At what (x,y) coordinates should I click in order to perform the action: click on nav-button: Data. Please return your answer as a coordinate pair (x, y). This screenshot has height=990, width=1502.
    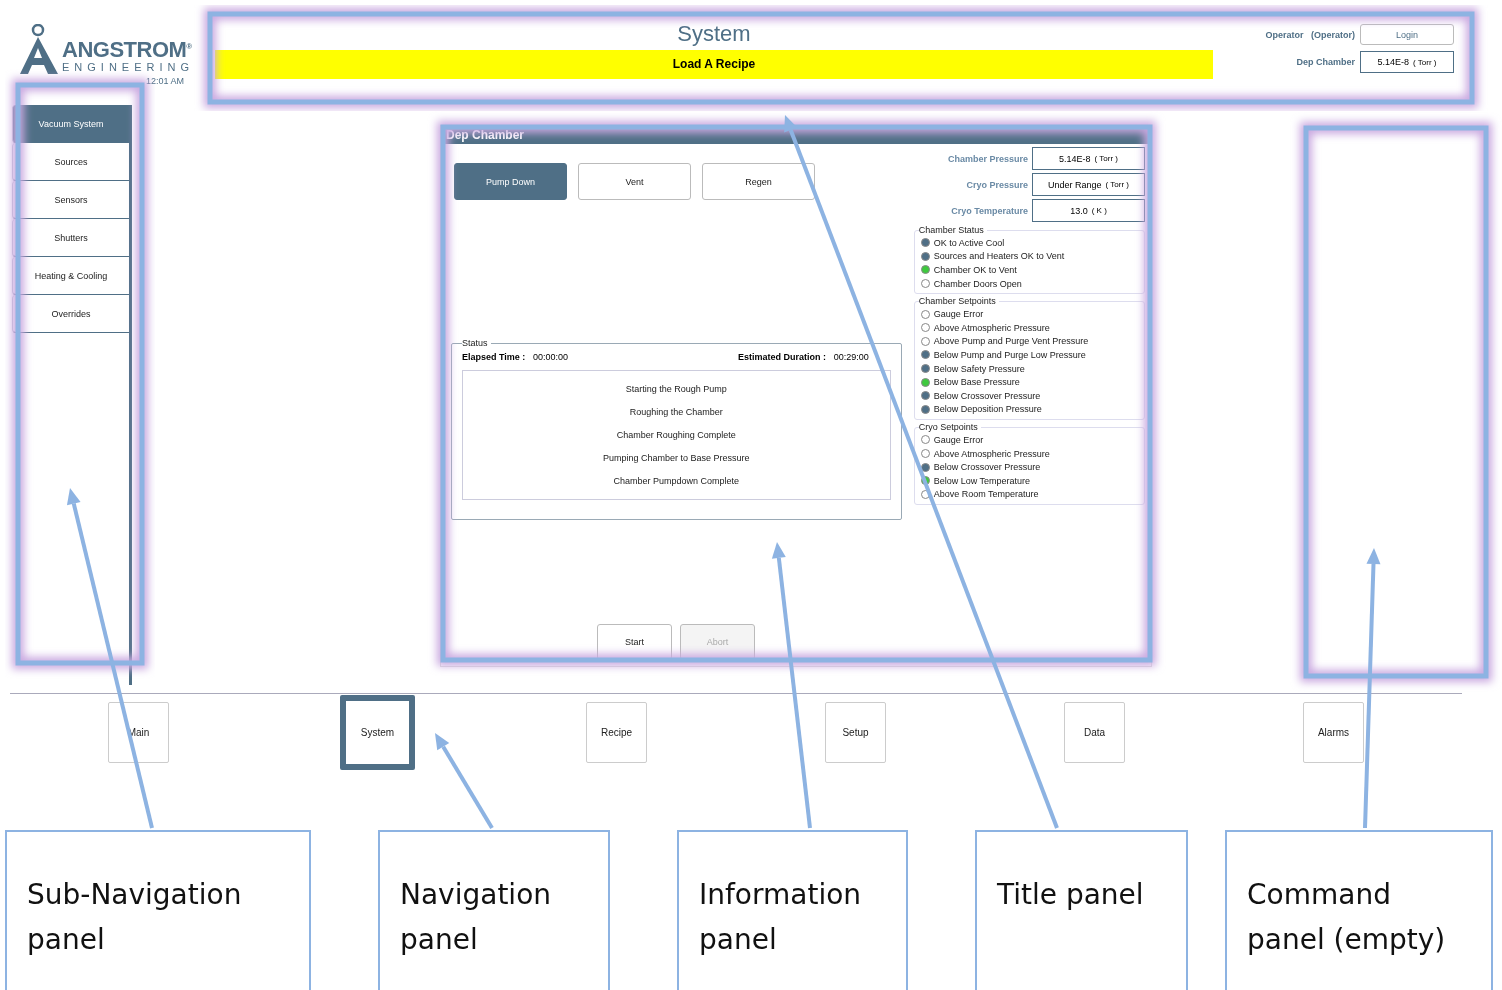
    Looking at the image, I should click on (1094, 732).